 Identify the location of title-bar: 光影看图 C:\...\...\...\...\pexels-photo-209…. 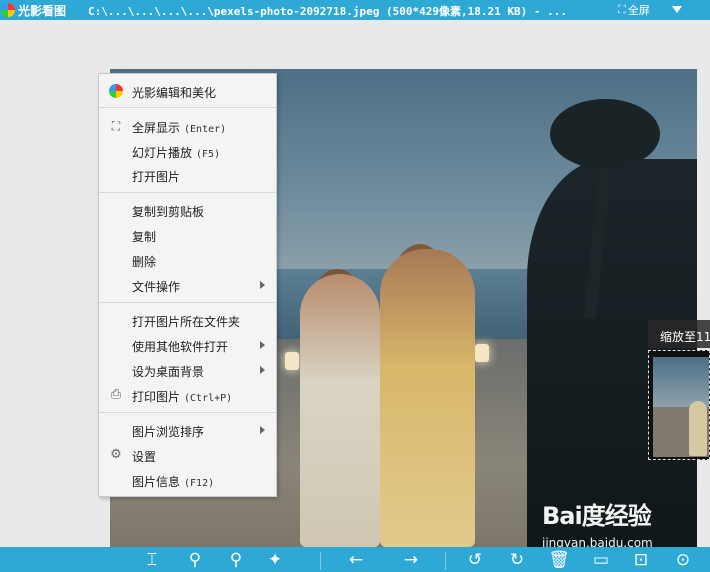
(355, 10).